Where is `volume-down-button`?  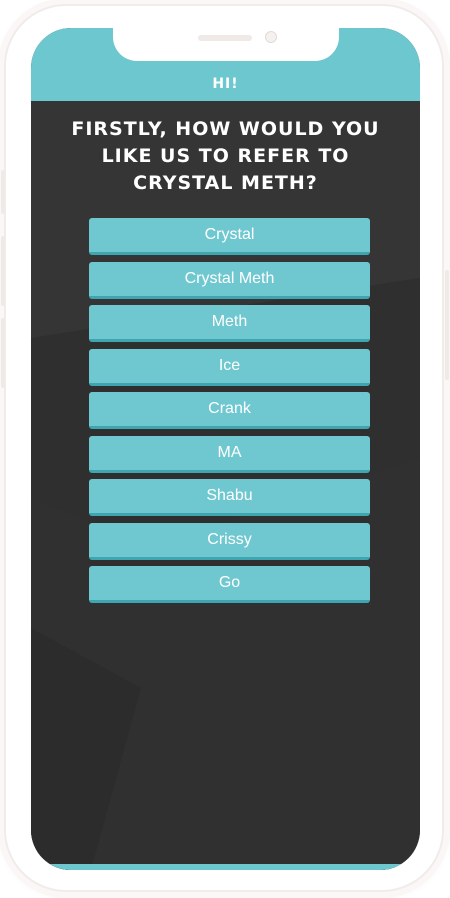 volume-down-button is located at coordinates (3, 353).